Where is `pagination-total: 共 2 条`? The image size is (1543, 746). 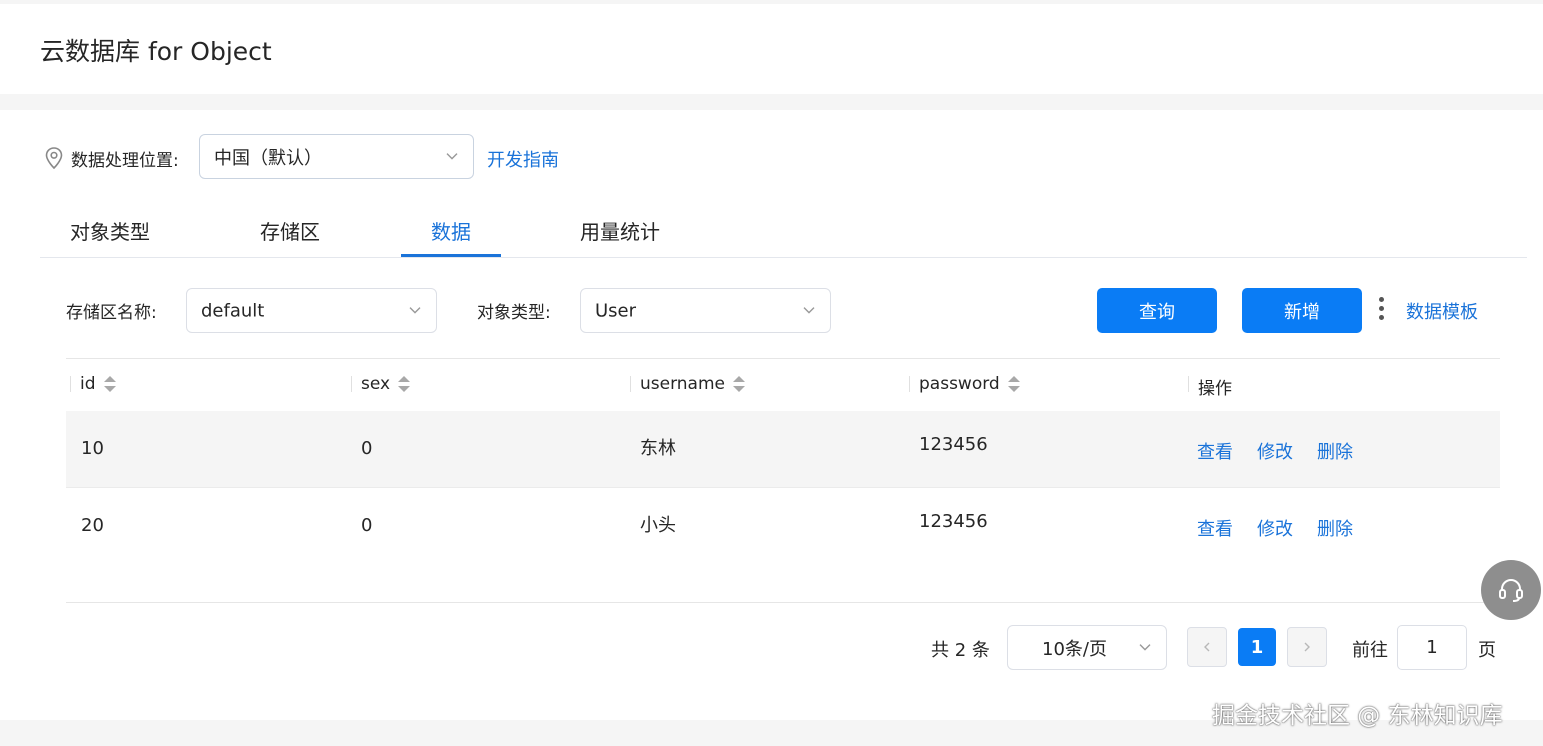
pagination-total: 共 2 条 is located at coordinates (960, 650).